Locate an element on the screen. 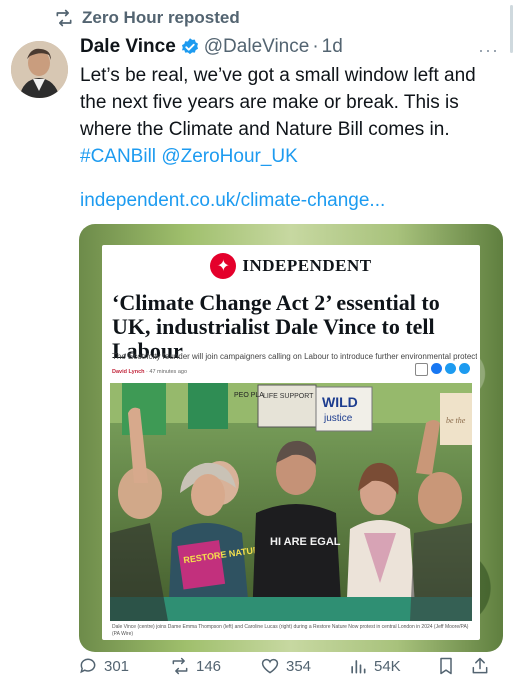 The width and height of the screenshot is (513, 680). views-count: 54K is located at coordinates (387, 666).